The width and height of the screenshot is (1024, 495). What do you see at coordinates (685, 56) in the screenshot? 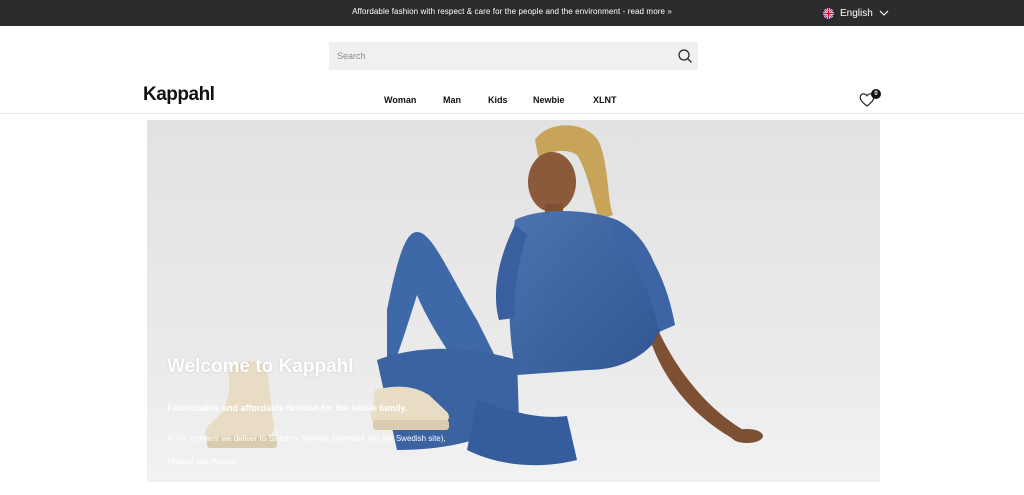
I see `search-icon` at bounding box center [685, 56].